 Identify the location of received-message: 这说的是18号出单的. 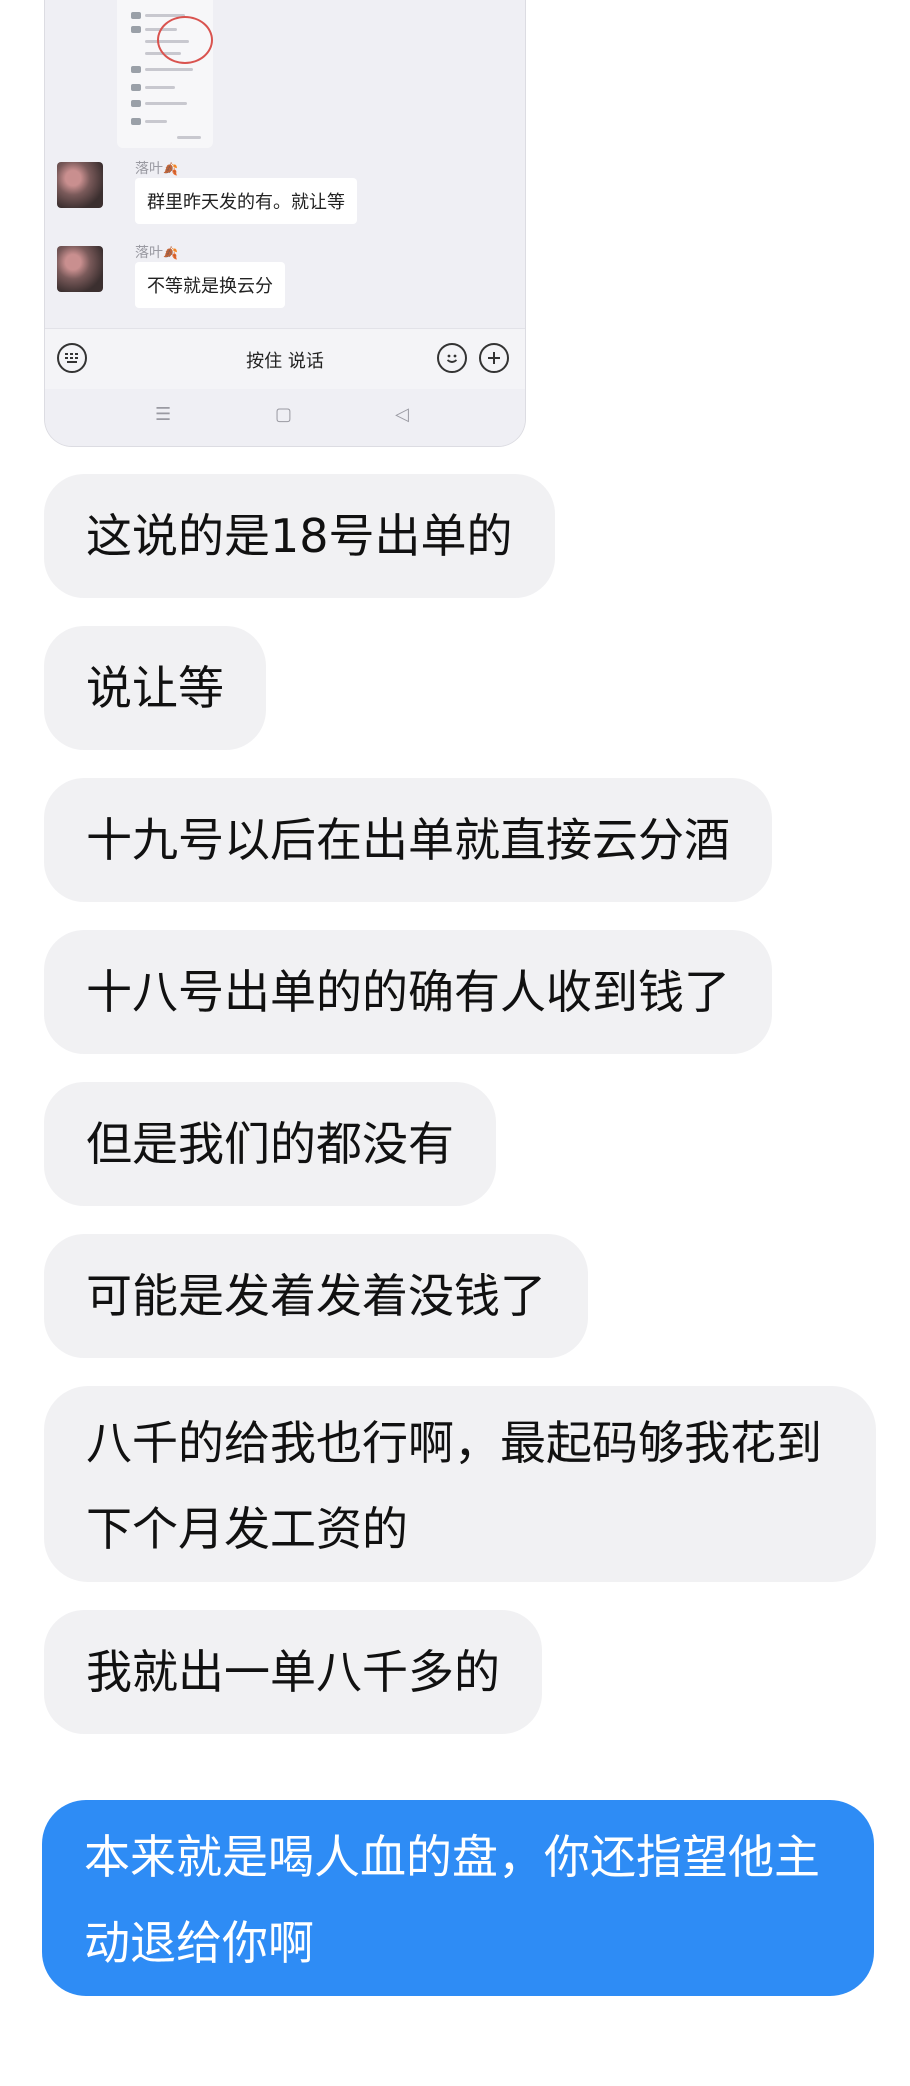
(299, 536).